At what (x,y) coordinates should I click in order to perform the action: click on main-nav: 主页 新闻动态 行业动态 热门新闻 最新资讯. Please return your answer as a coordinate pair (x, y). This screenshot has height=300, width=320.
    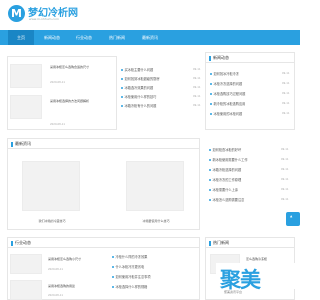
    Looking at the image, I should click on (150, 37).